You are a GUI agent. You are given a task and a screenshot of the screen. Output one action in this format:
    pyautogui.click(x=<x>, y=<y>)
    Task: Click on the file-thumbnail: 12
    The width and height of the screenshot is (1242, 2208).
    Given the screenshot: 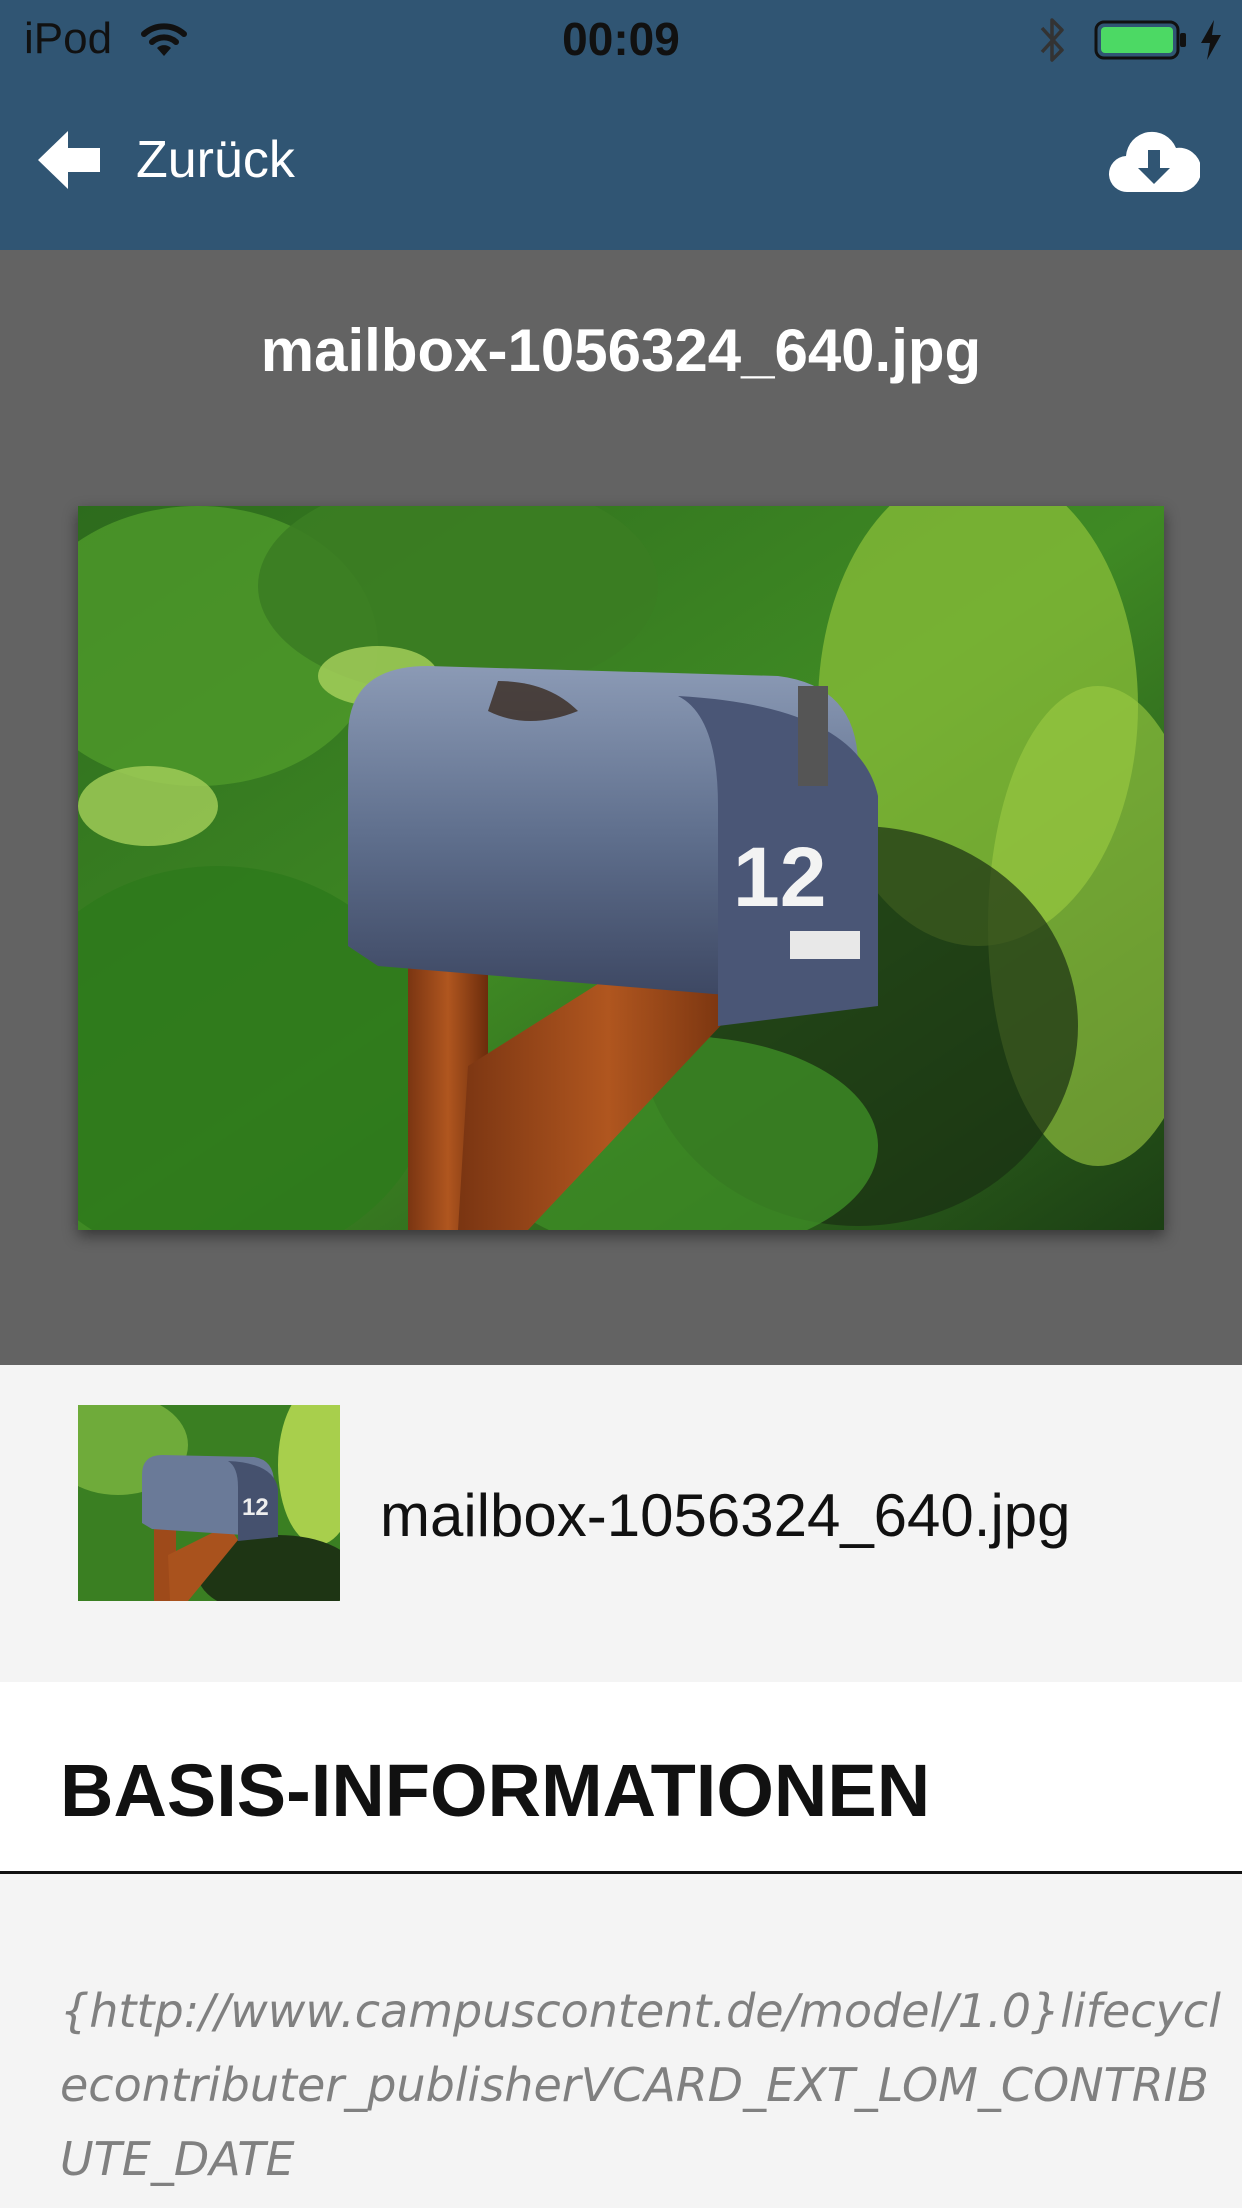 What is the action you would take?
    pyautogui.click(x=209, y=1503)
    